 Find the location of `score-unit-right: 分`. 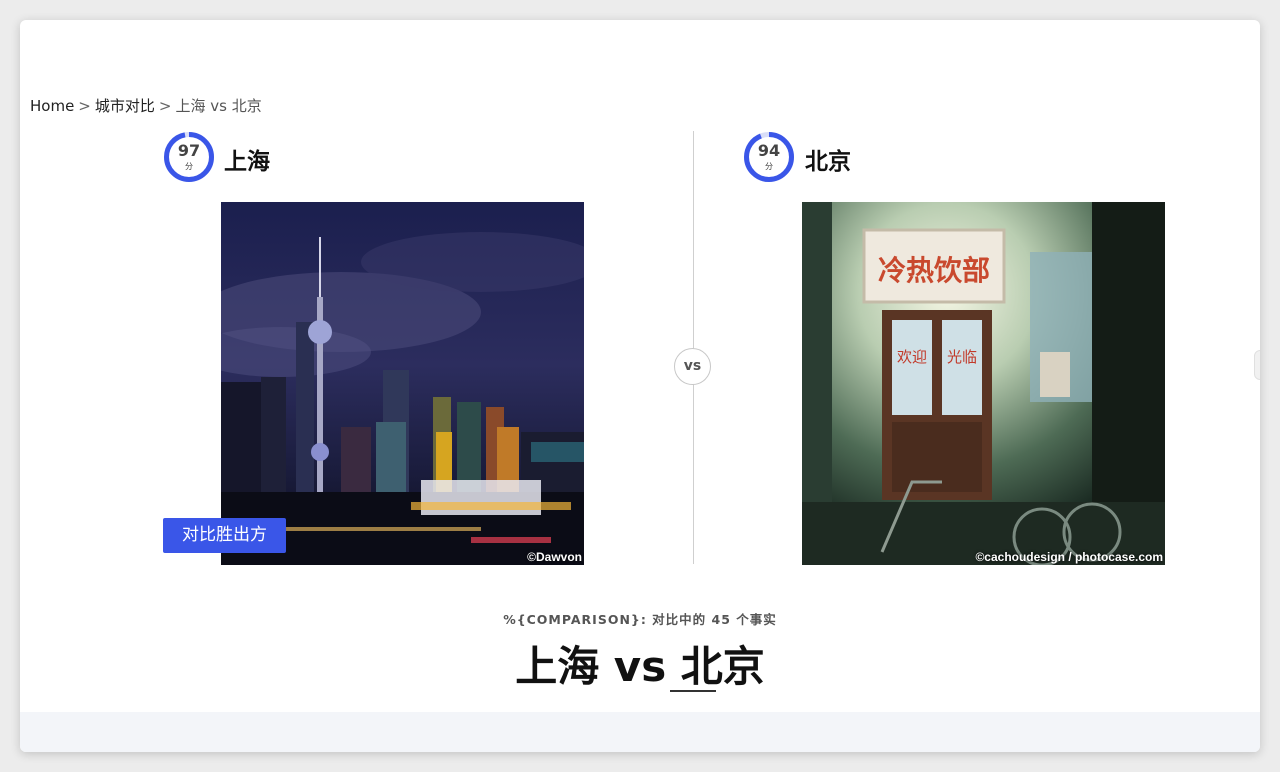

score-unit-right: 分 is located at coordinates (769, 166).